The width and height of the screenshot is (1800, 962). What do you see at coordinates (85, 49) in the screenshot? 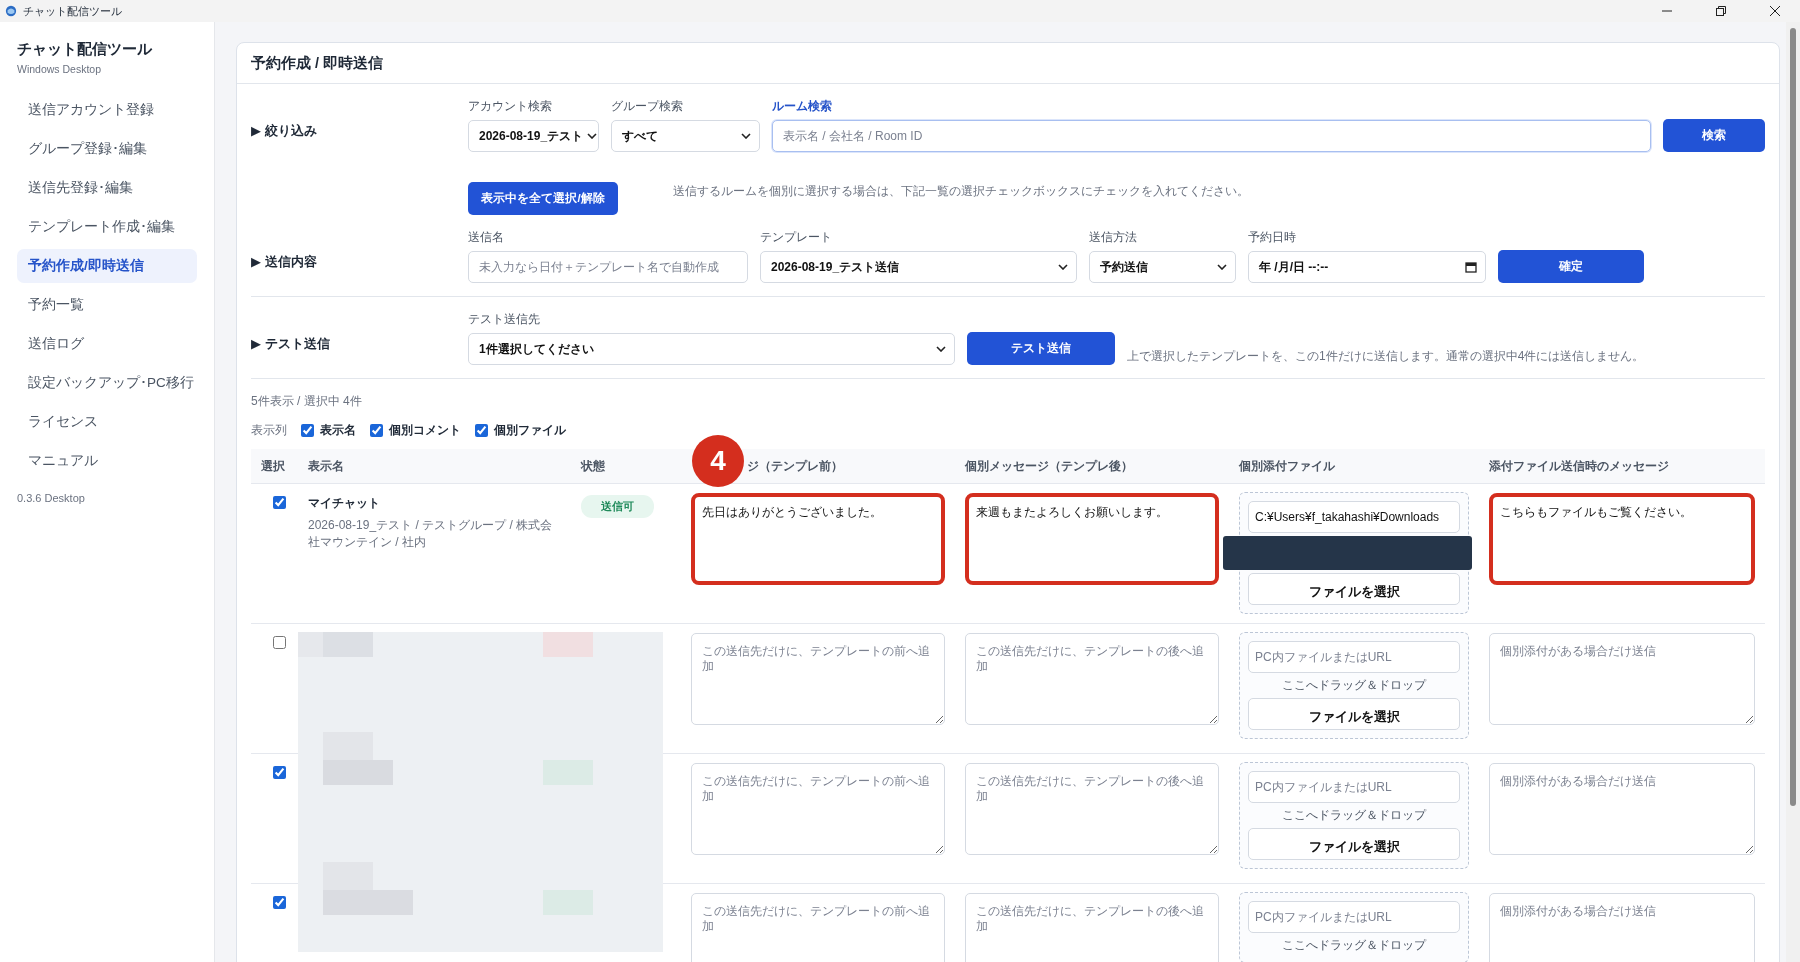
I see `app-name: チャット配信ツール` at bounding box center [85, 49].